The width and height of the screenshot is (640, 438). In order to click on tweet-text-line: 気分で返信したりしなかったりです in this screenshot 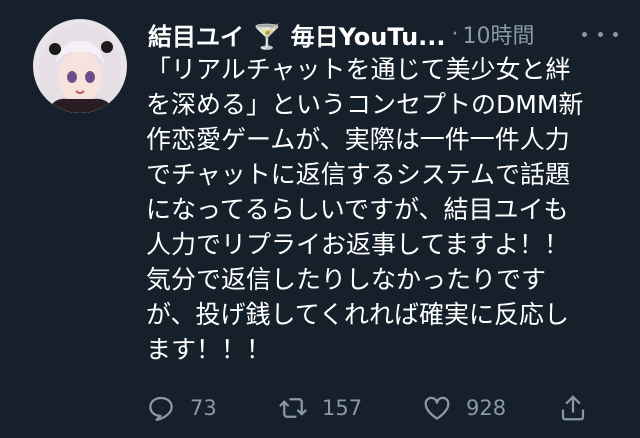, I will do `click(346, 279)`.